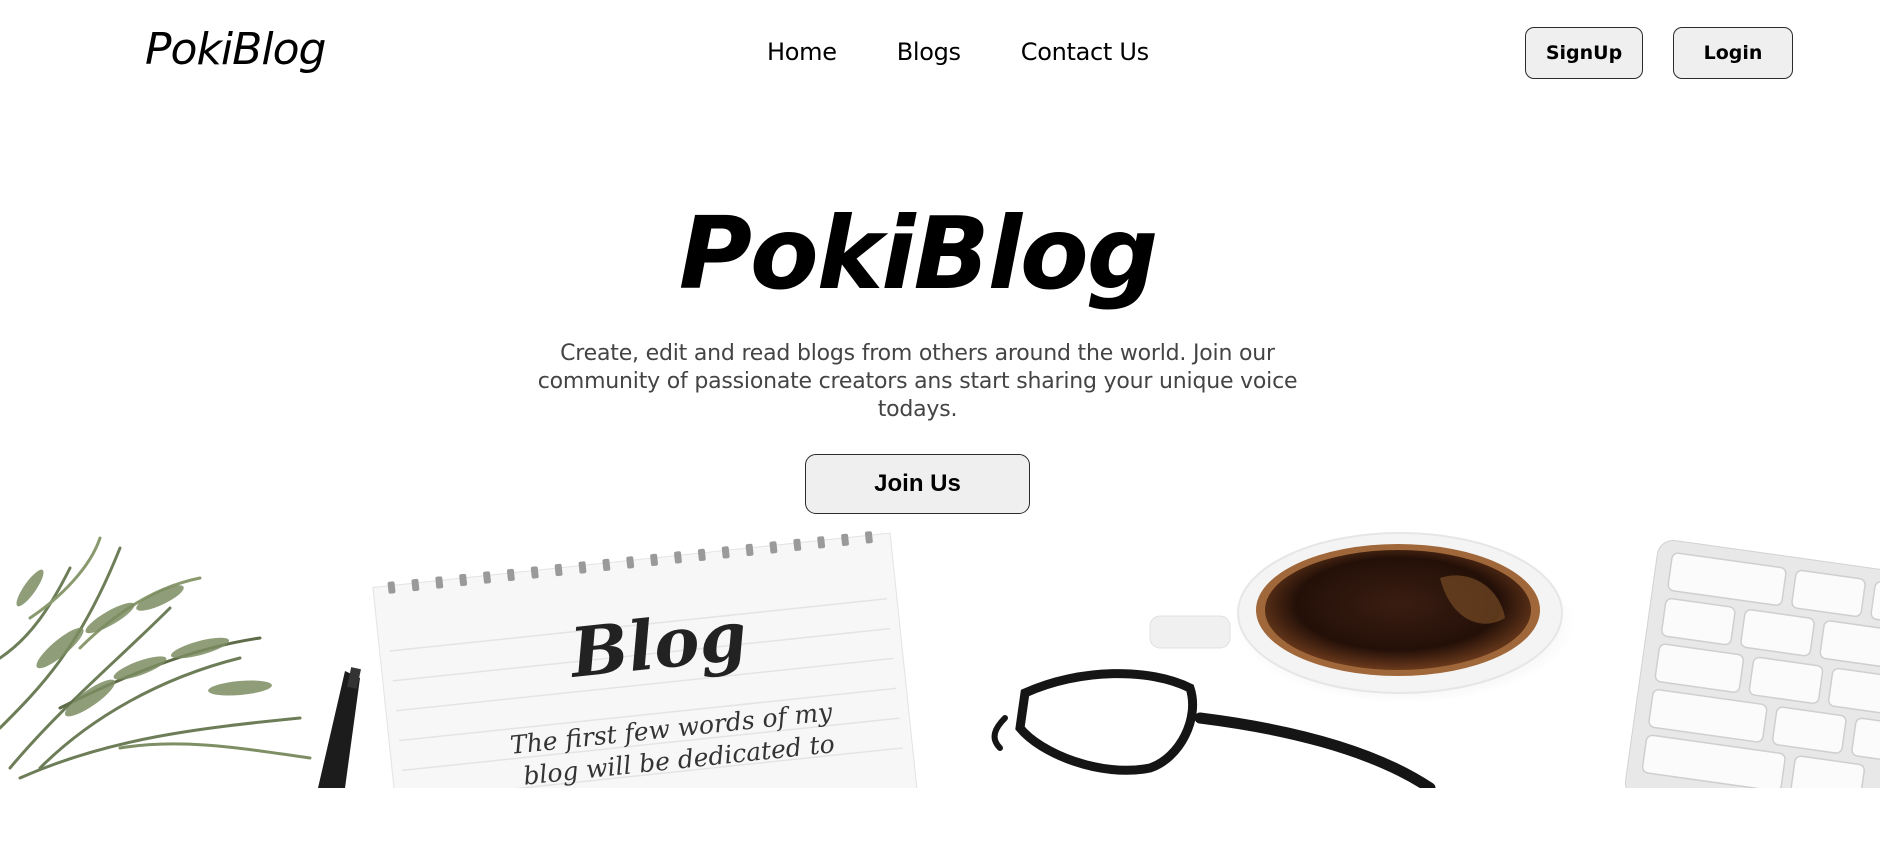 The height and width of the screenshot is (847, 1880). I want to click on nav-link-contact: Contact Us, so click(1085, 52).